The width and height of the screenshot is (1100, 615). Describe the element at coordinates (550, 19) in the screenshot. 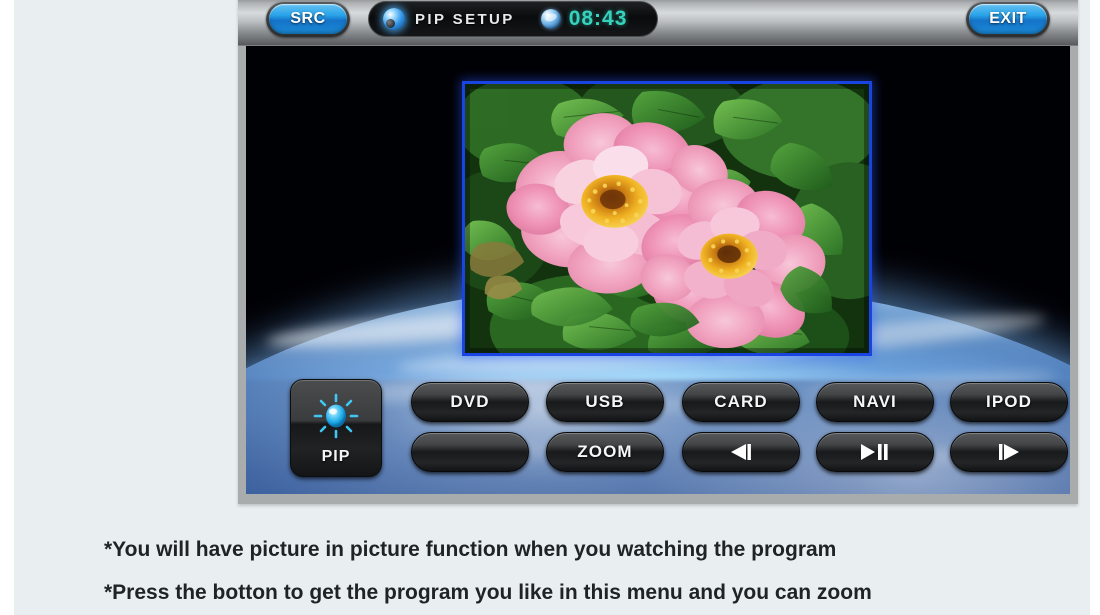

I see `globe-icon` at that location.